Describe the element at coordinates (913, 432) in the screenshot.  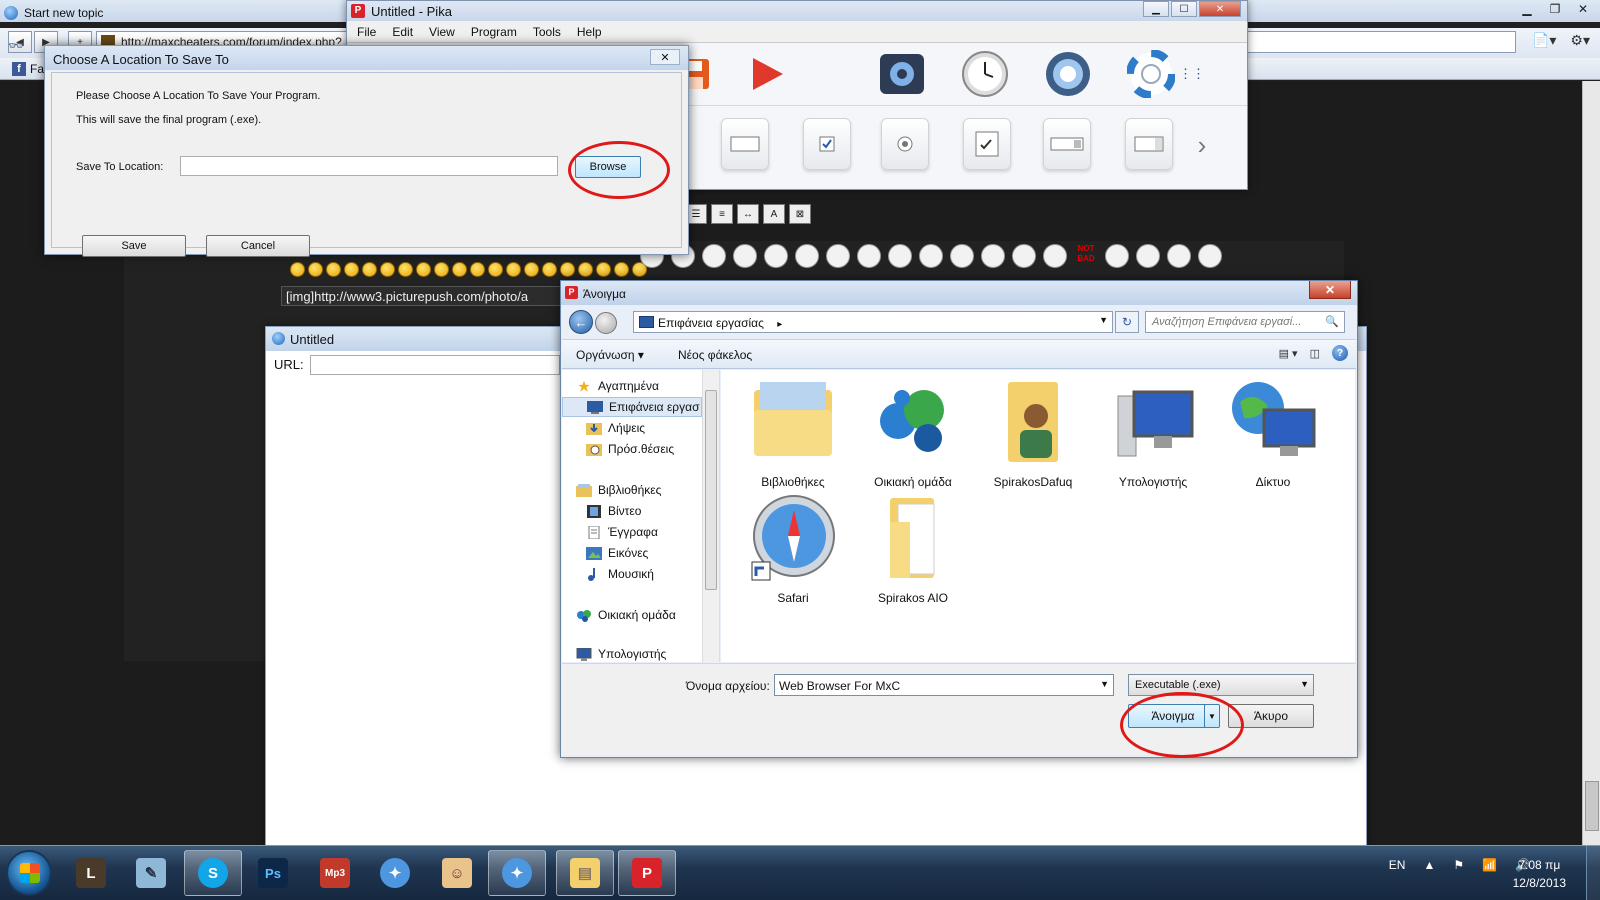
I see `file-item-homegroup: Οικιακή ομάδα` at that location.